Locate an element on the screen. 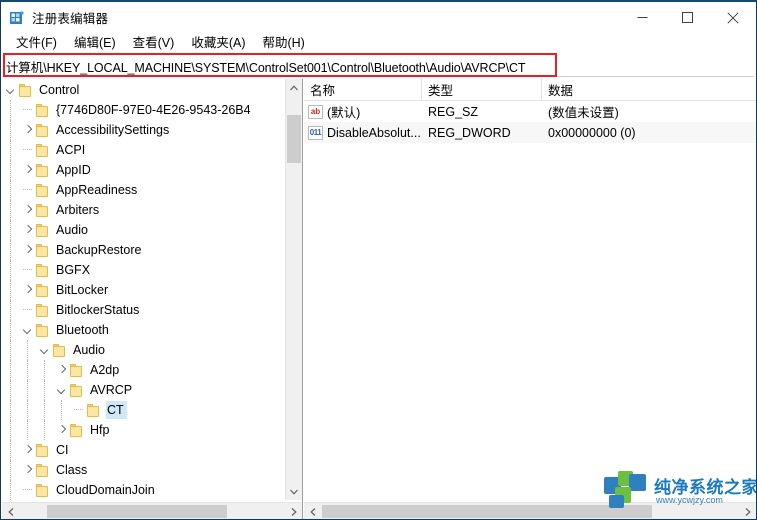 This screenshot has height=520, width=757. scroll-up-icon is located at coordinates (294, 87).